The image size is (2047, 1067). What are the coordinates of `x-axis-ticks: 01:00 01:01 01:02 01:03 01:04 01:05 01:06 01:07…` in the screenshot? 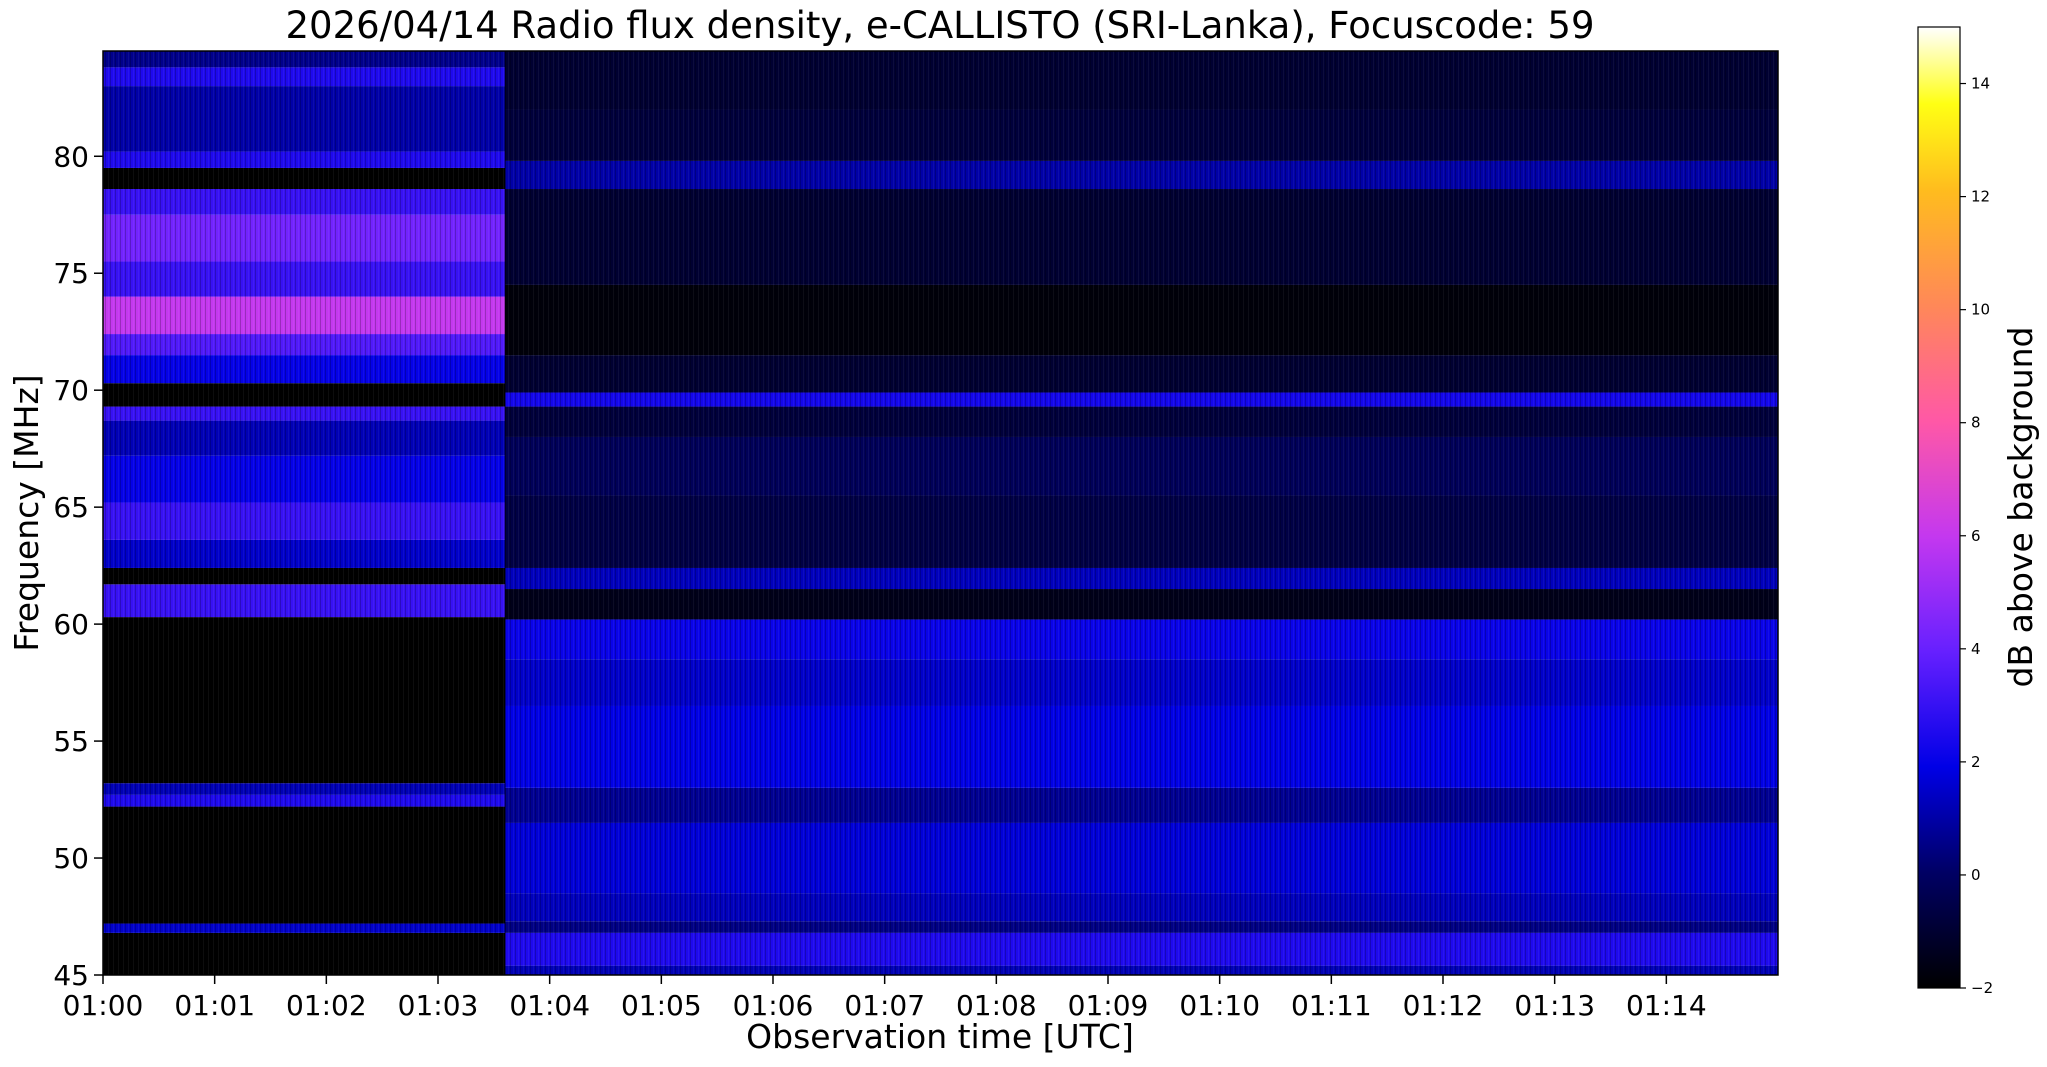 It's located at (885, 998).